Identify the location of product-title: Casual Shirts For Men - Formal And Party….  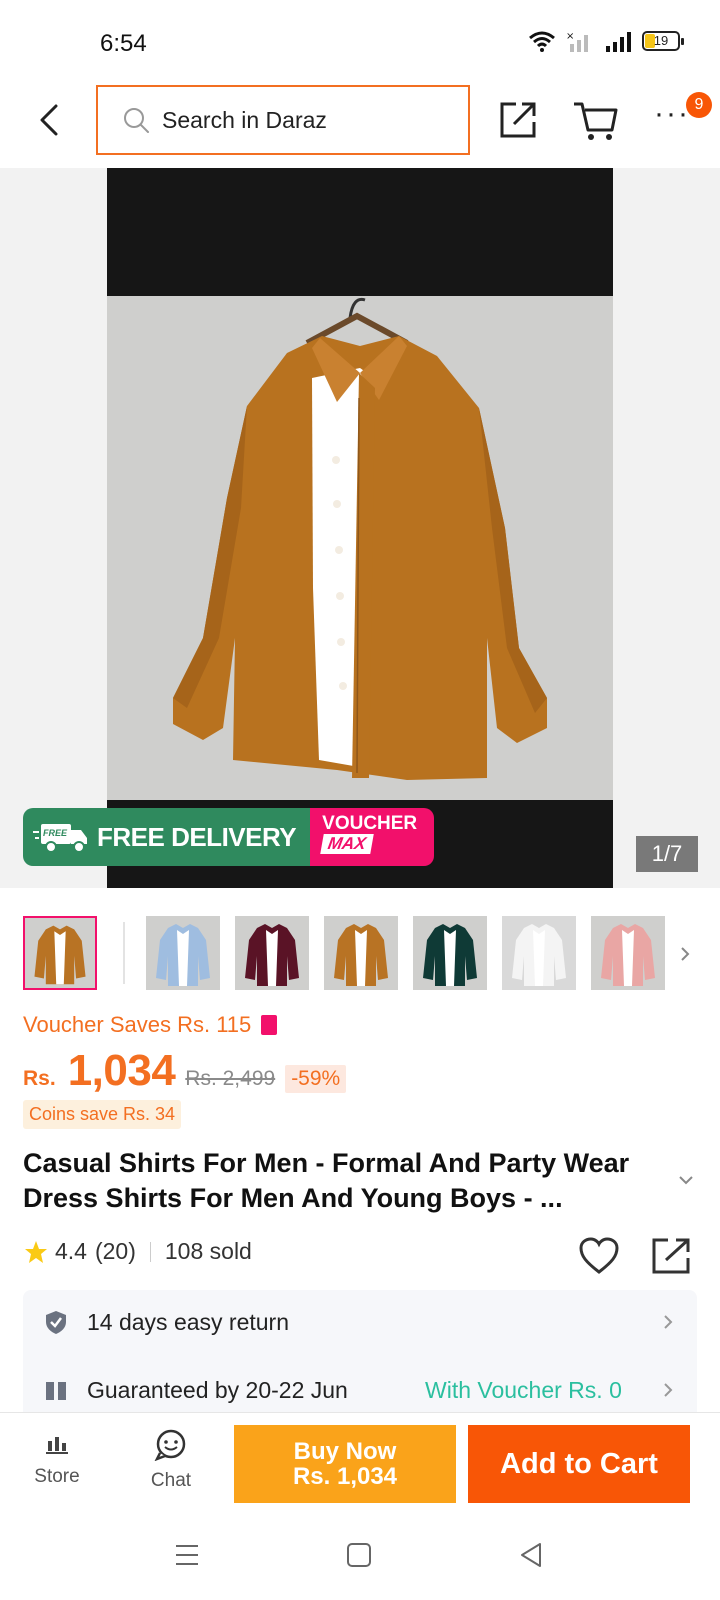
(326, 1180).